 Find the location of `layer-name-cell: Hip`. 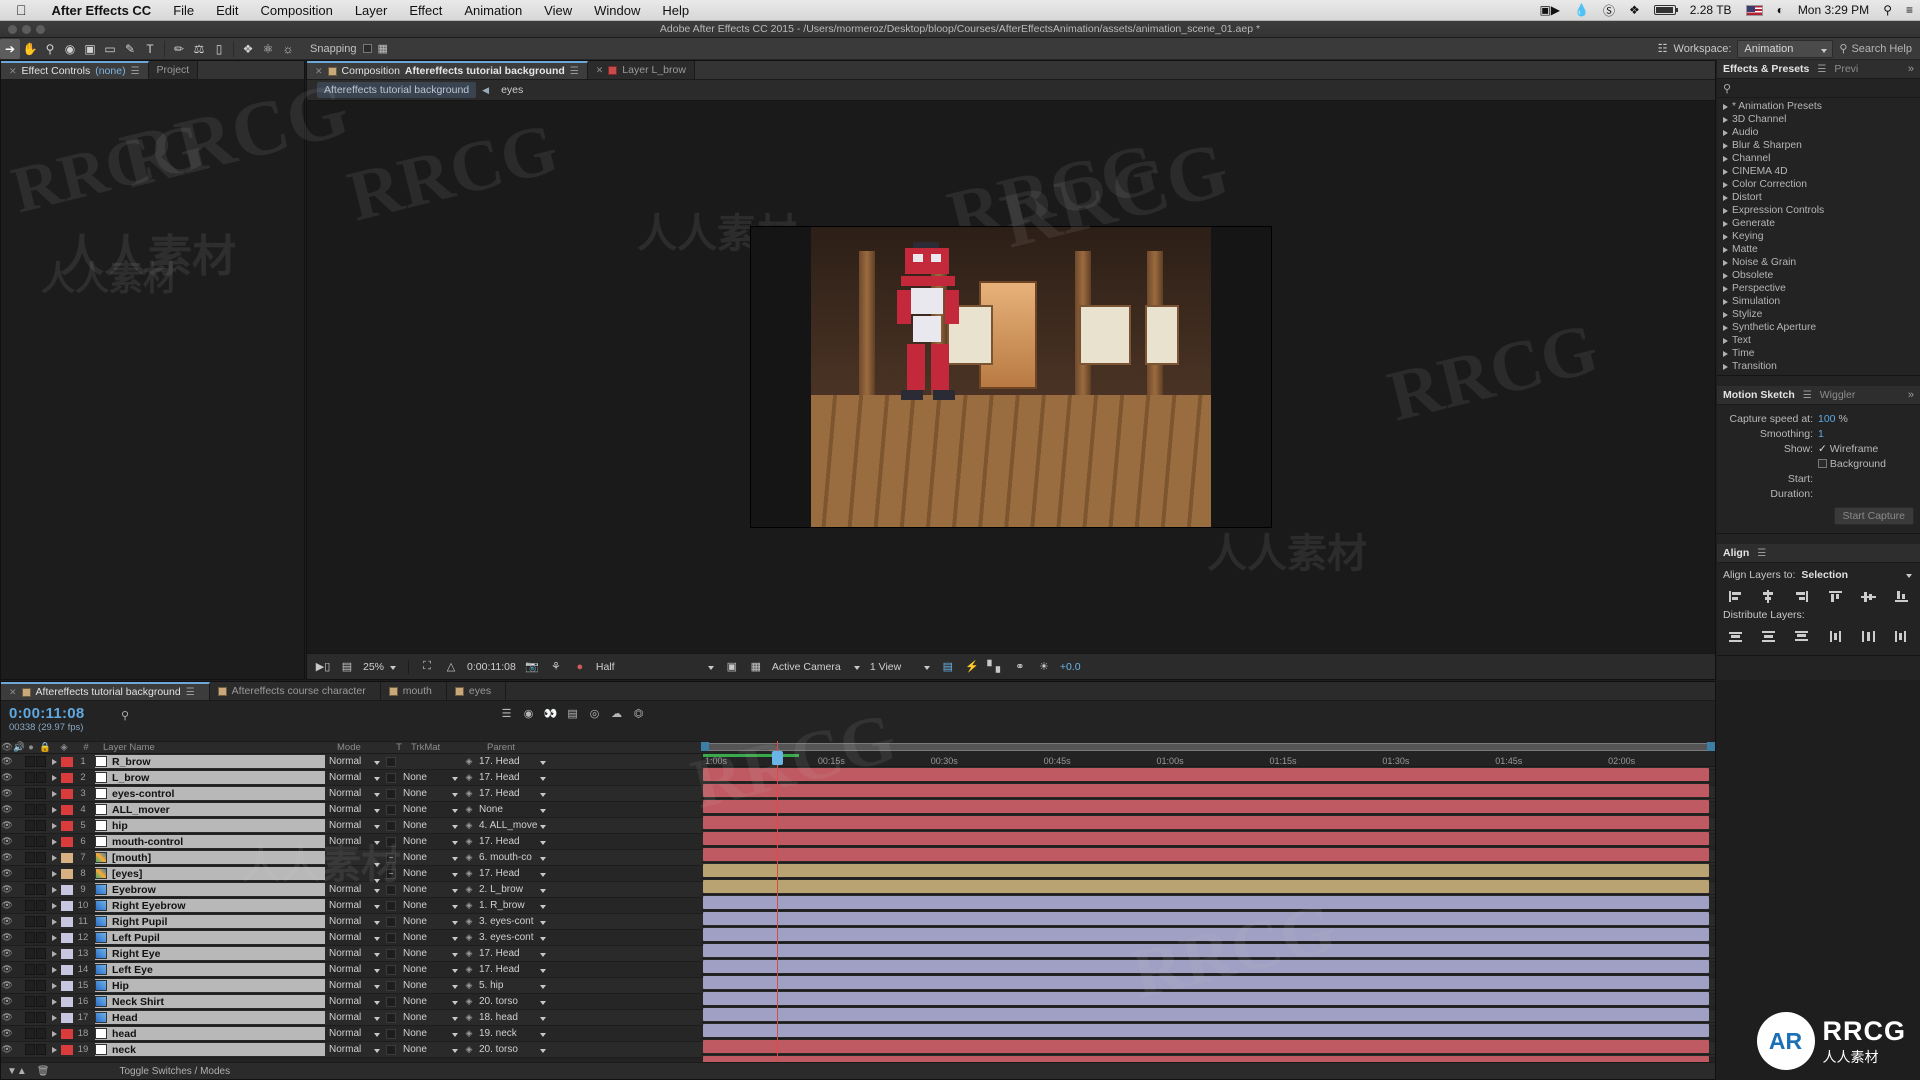

layer-name-cell: Hip is located at coordinates (210, 985).